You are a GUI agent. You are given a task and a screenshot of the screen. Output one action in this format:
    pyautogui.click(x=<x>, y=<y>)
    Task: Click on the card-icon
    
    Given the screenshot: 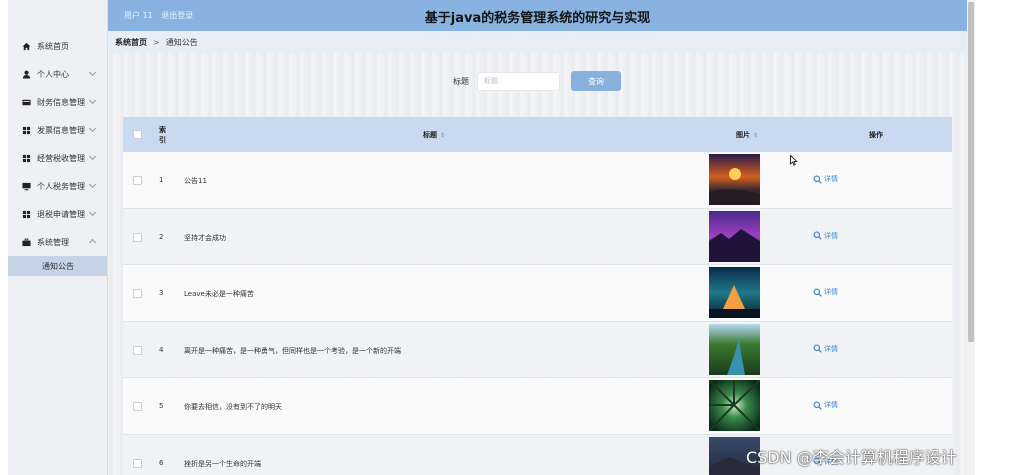 What is the action you would take?
    pyautogui.click(x=26, y=102)
    